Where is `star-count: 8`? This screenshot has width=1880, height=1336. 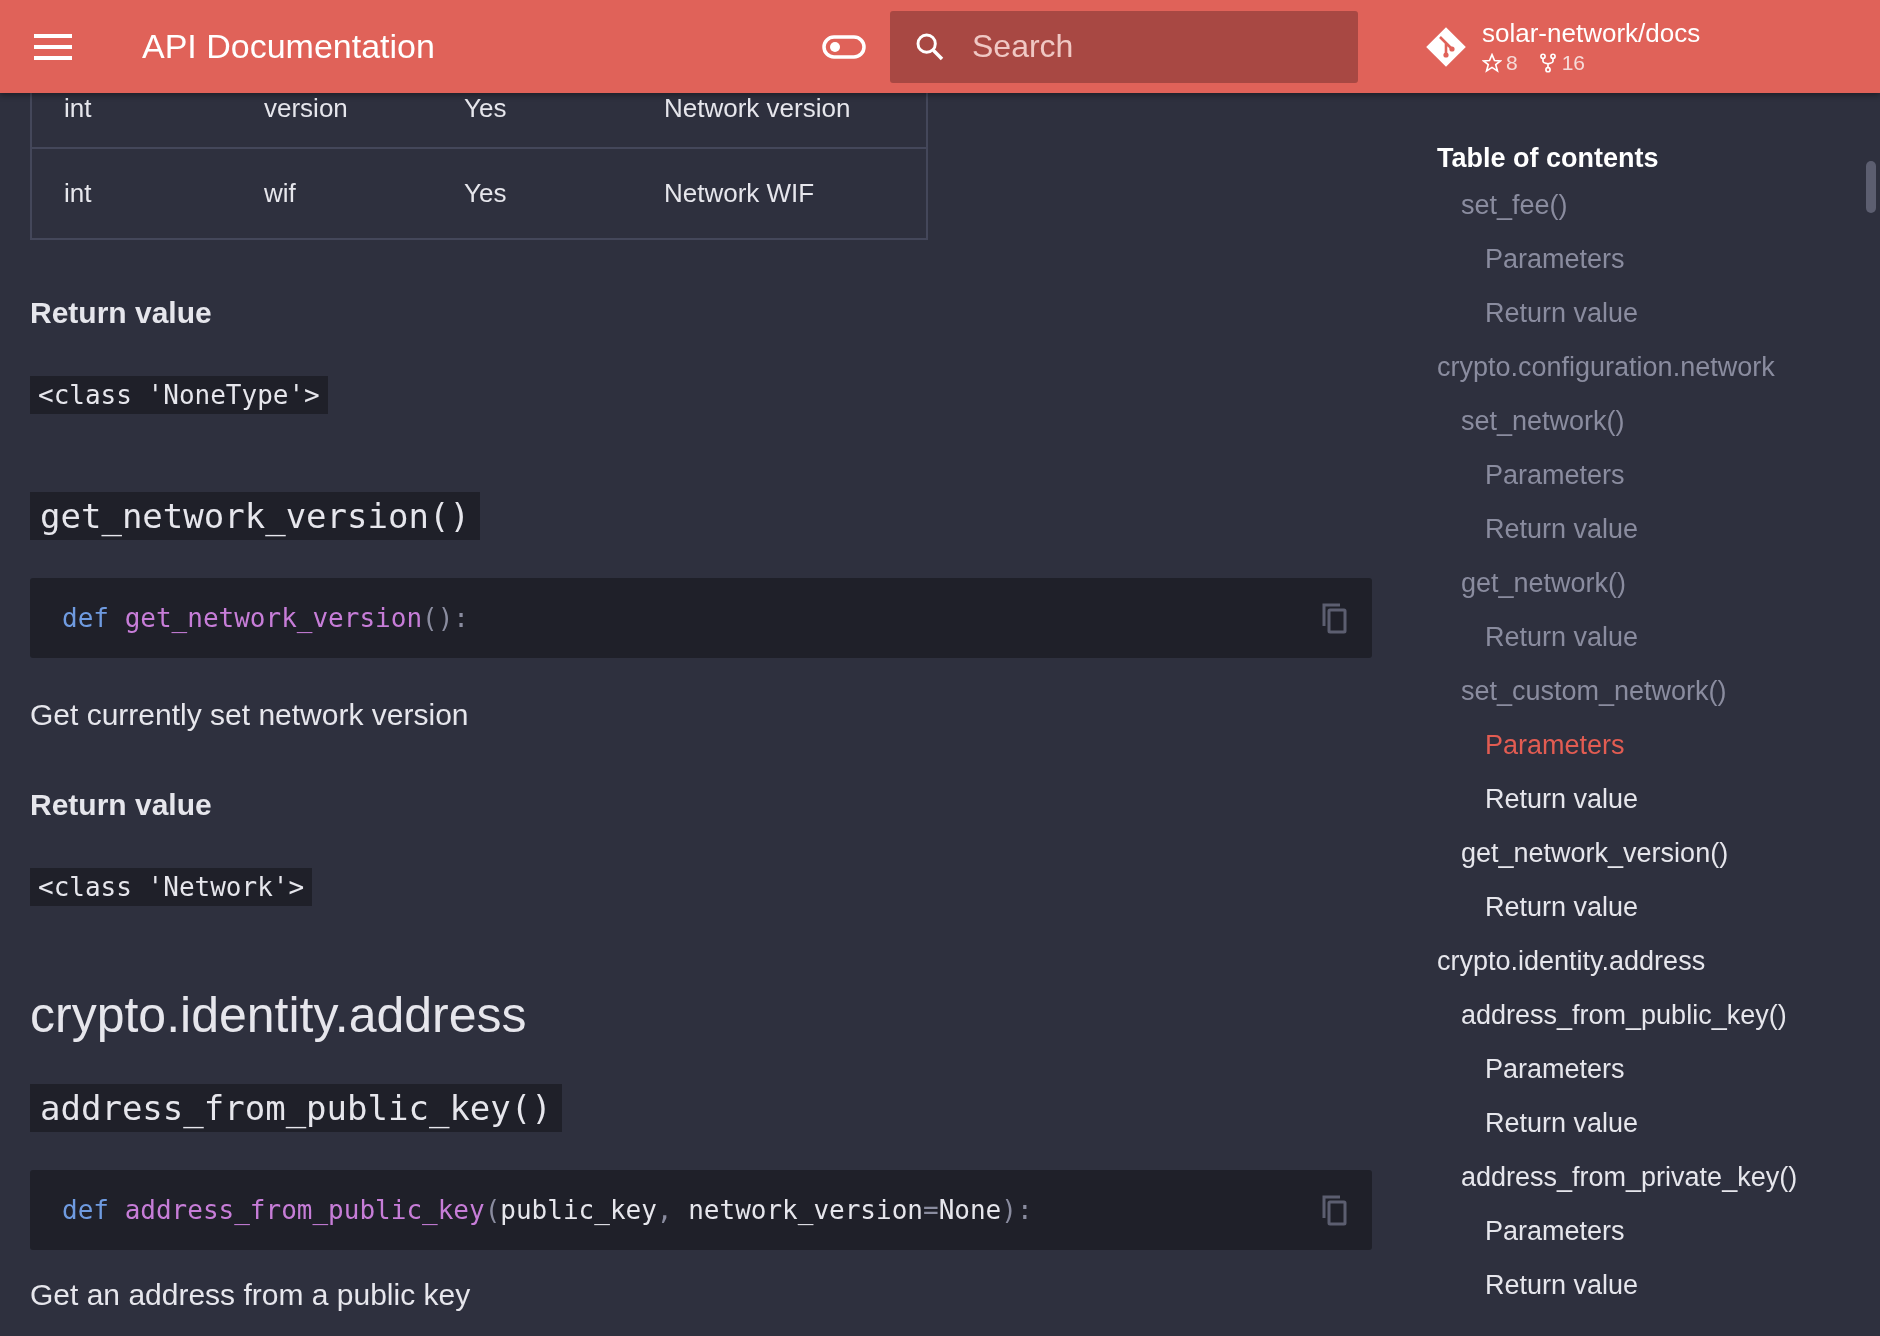
star-count: 8 is located at coordinates (1512, 63).